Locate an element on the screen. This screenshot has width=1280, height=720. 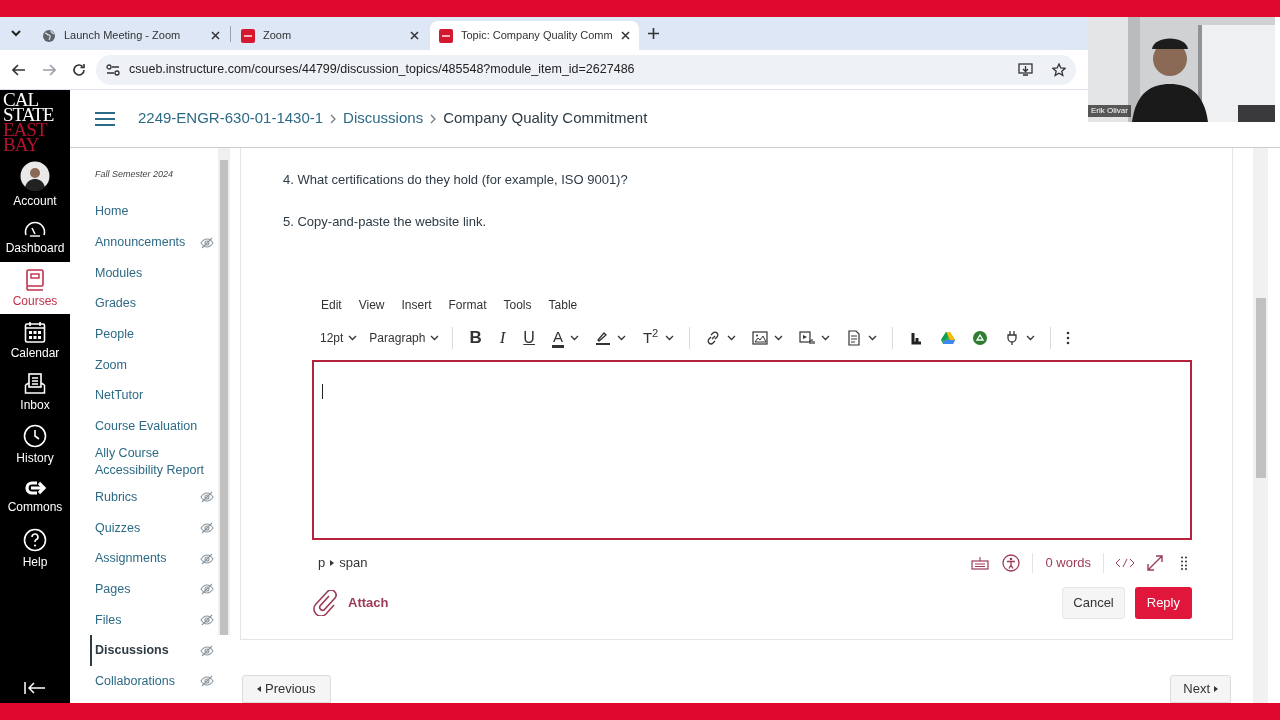
course-nav-link: Course Evaluation is located at coordinates (146, 427).